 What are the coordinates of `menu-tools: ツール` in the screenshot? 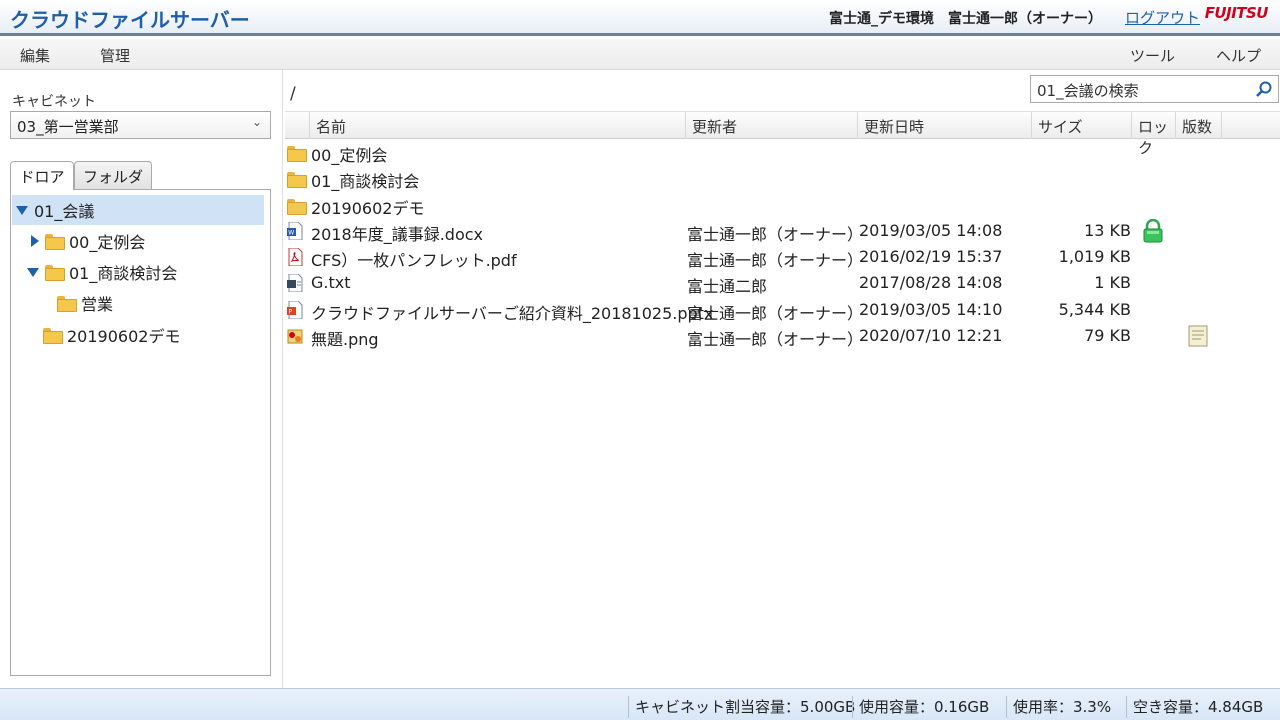 It's located at (1152, 55).